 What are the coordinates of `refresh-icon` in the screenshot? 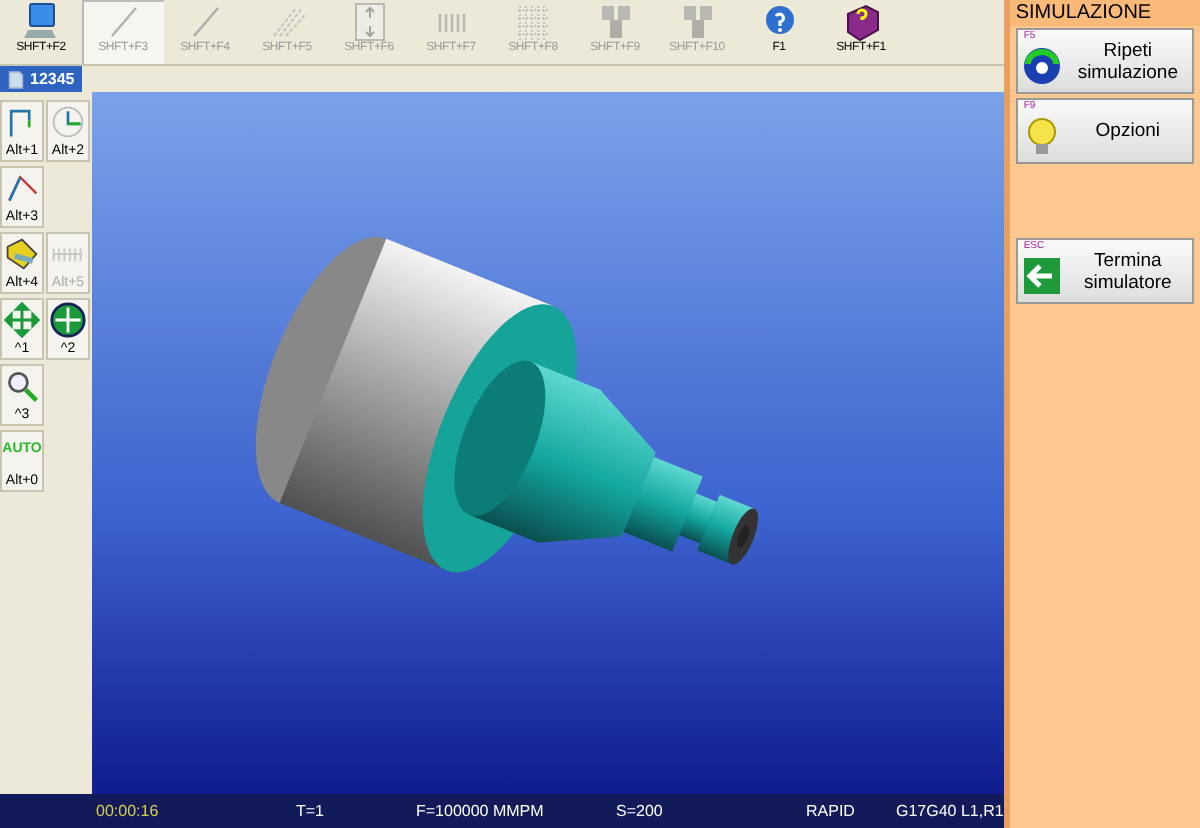 It's located at (1041, 65).